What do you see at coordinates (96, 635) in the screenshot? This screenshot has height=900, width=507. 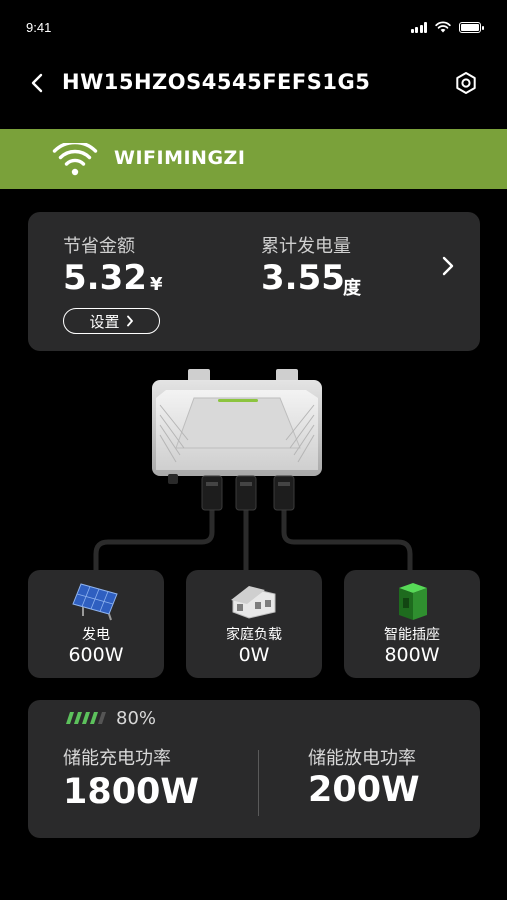 I see `tile-label: 发电` at bounding box center [96, 635].